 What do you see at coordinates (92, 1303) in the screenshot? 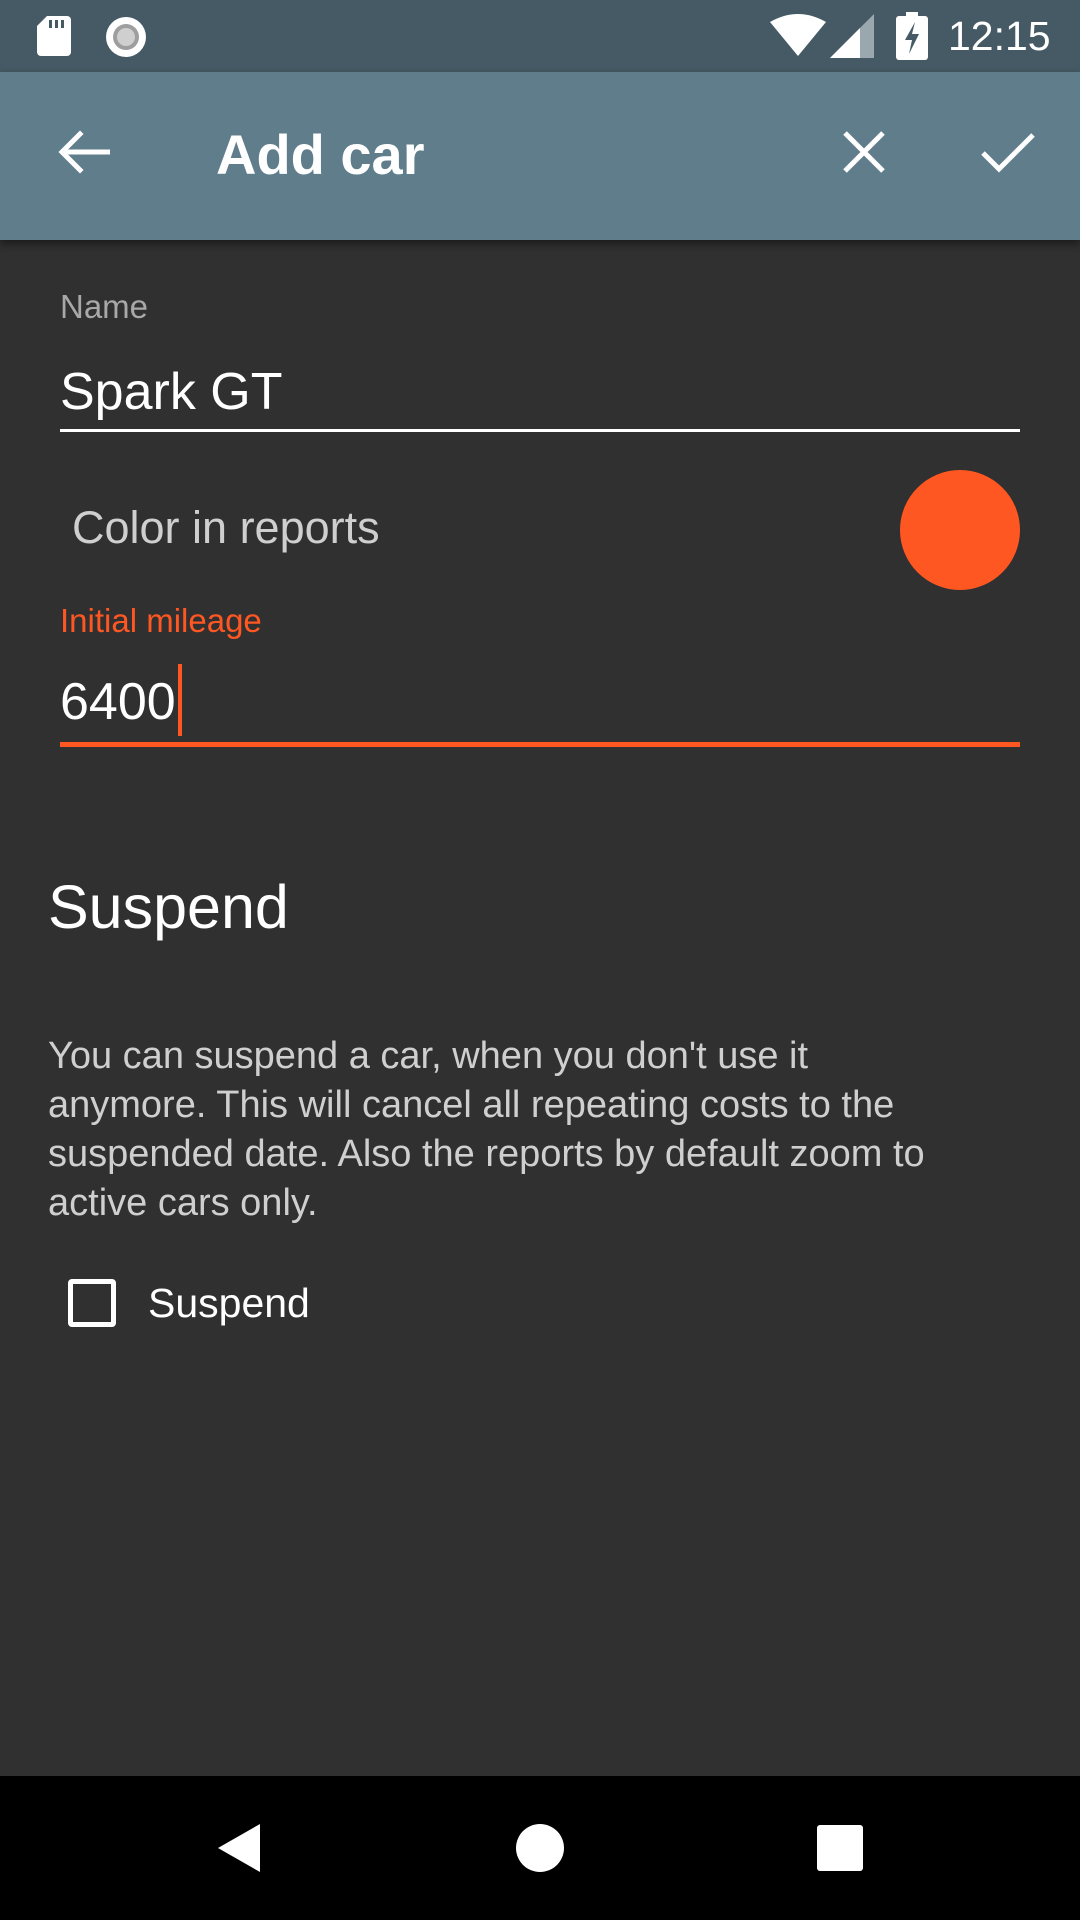
I see `suspend-checkbox` at bounding box center [92, 1303].